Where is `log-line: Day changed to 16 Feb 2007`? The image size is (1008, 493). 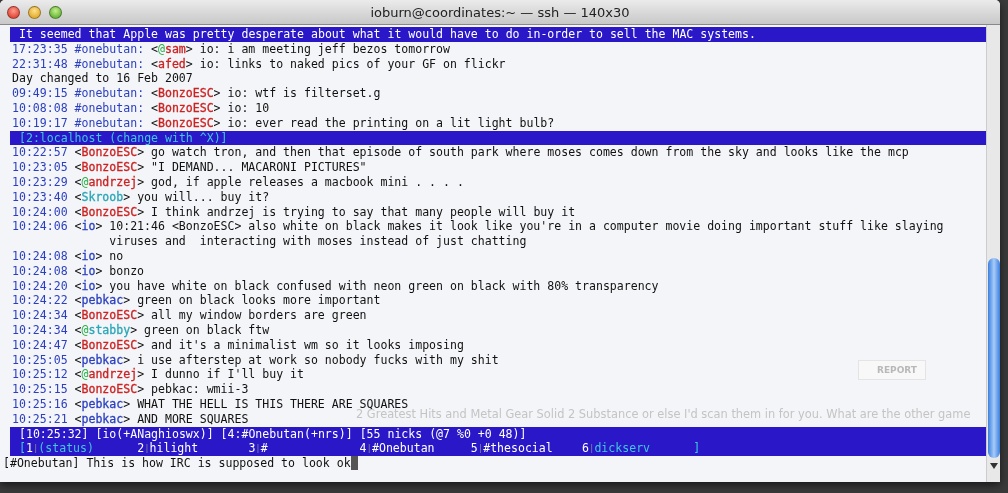 log-line: Day changed to 16 Feb 2007 is located at coordinates (103, 79).